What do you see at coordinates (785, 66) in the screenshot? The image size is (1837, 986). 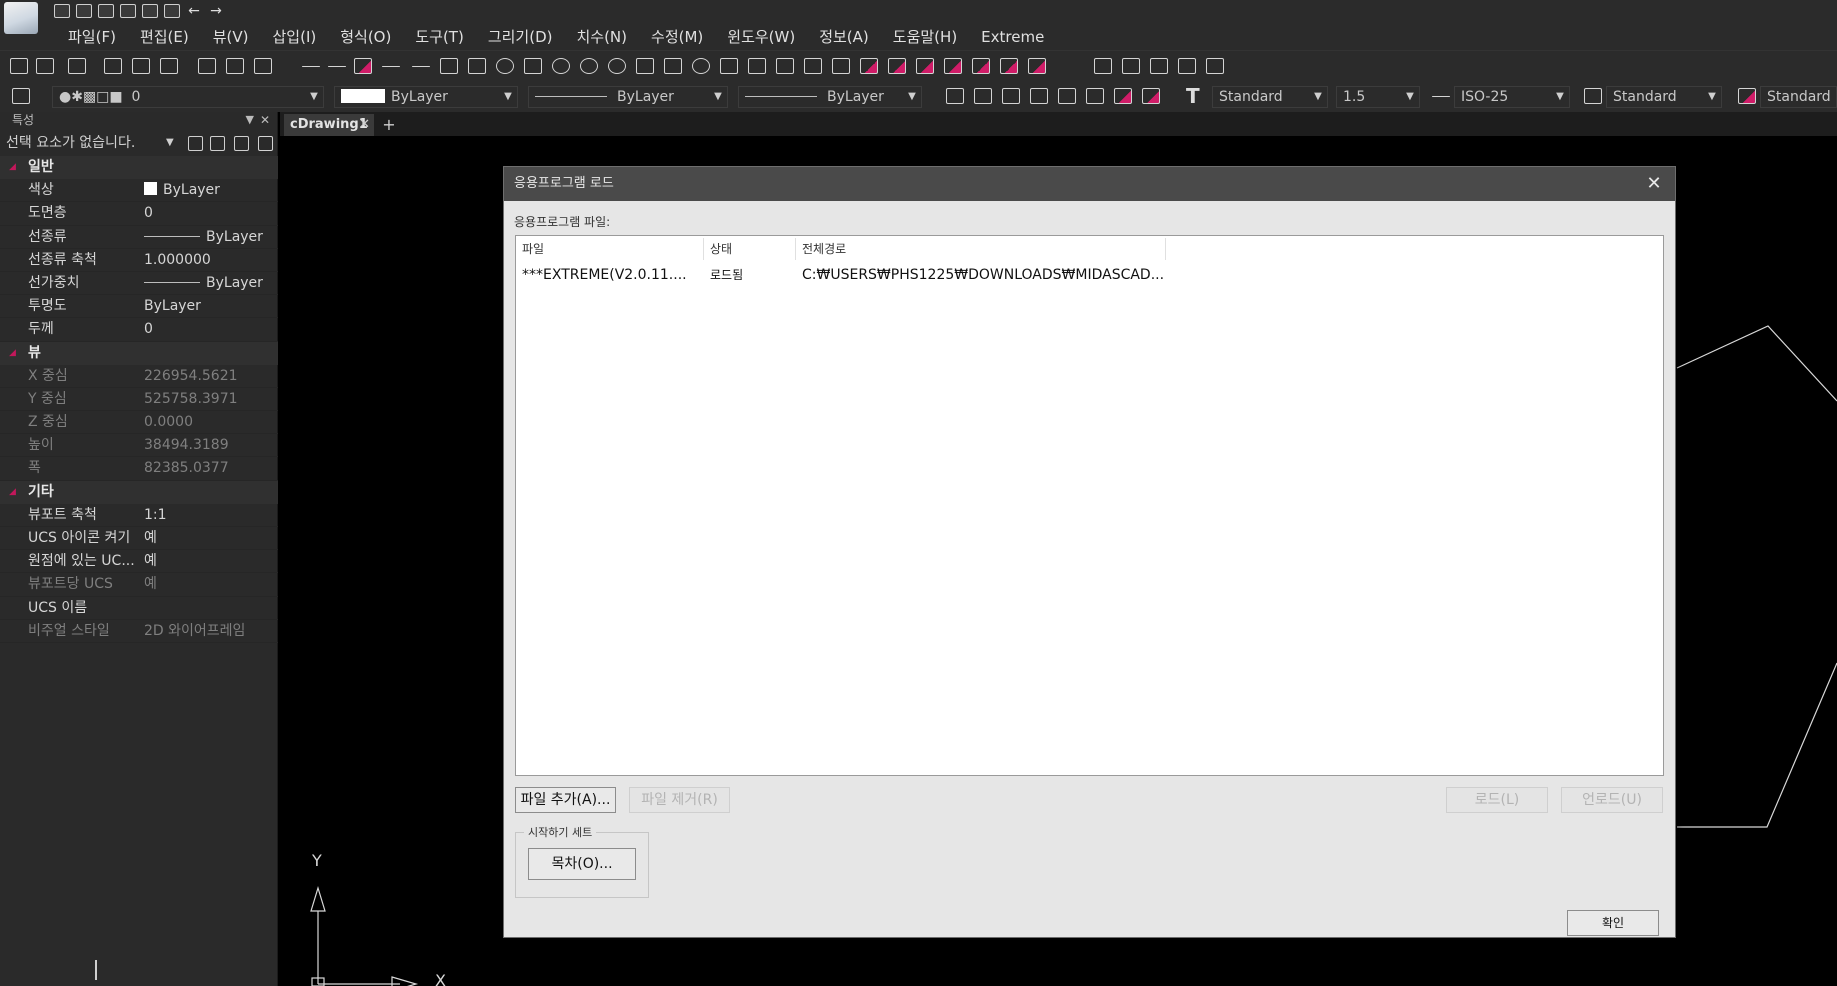 I see `gradient-icon` at bounding box center [785, 66].